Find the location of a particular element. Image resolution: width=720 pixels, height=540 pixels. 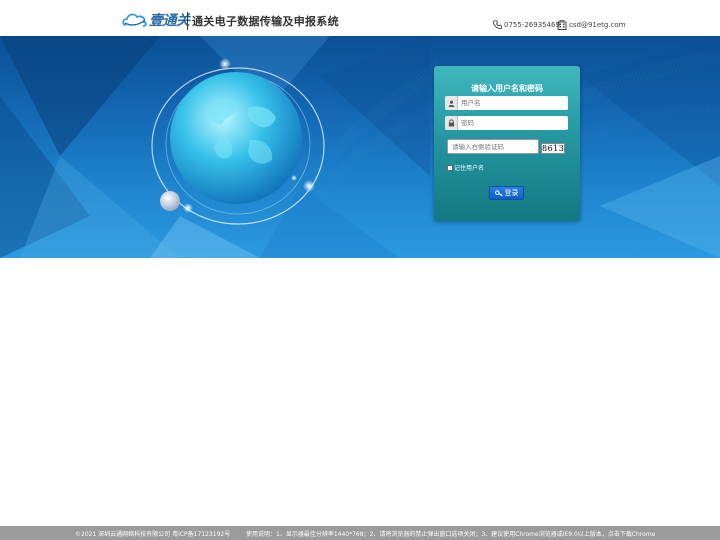

footer-copyright: ©2021 深圳云通网络科技有限公司 粤ICP备17123192号 is located at coordinates (153, 534).